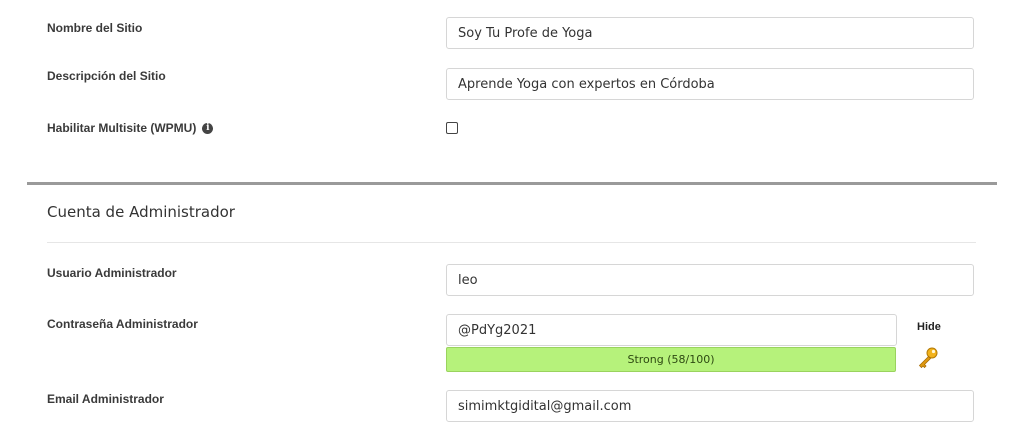  Describe the element at coordinates (95, 28) in the screenshot. I see `site-name-label: Nombre del Sitio` at that location.